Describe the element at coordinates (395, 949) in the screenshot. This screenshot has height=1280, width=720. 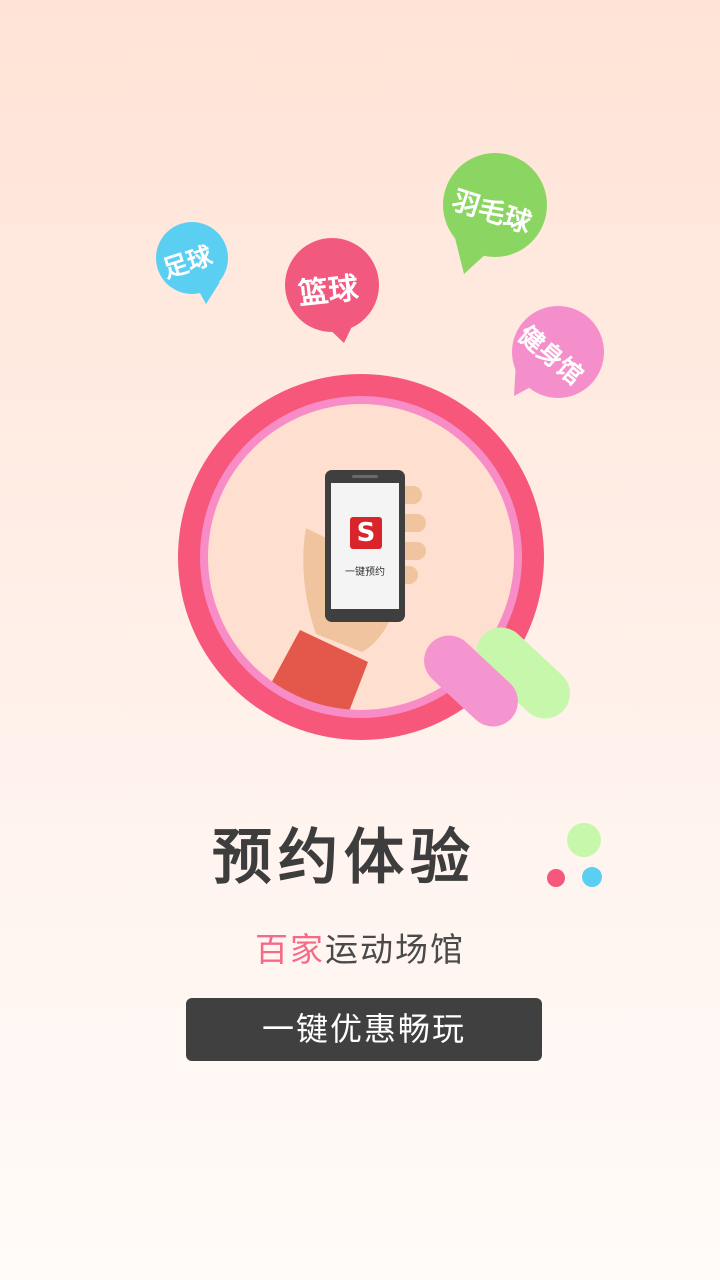
I see `subline-rest: 运动场馆` at that location.